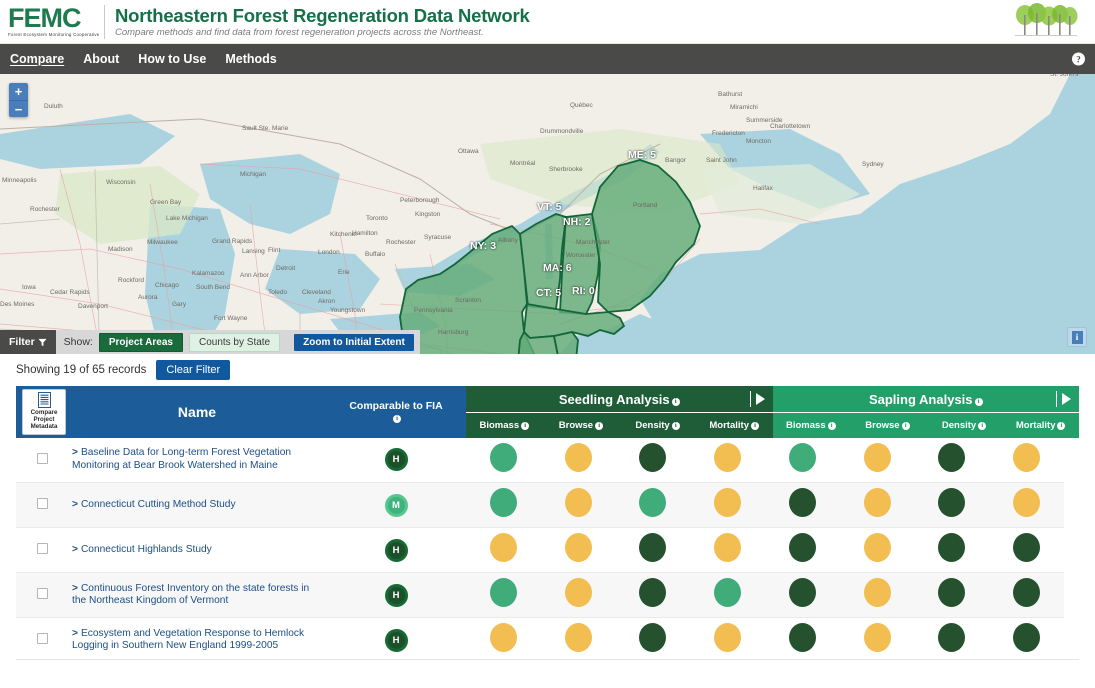 Image resolution: width=1095 pixels, height=688 pixels. I want to click on col-header-seedling-density: Density i, so click(657, 425).